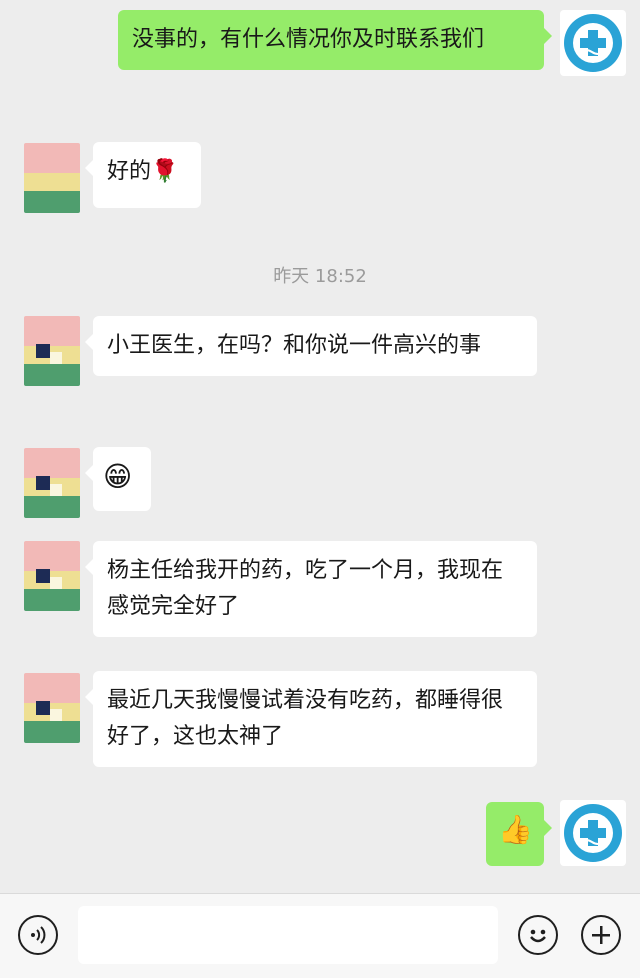  I want to click on thumbs-up-emoji: 👍, so click(515, 829).